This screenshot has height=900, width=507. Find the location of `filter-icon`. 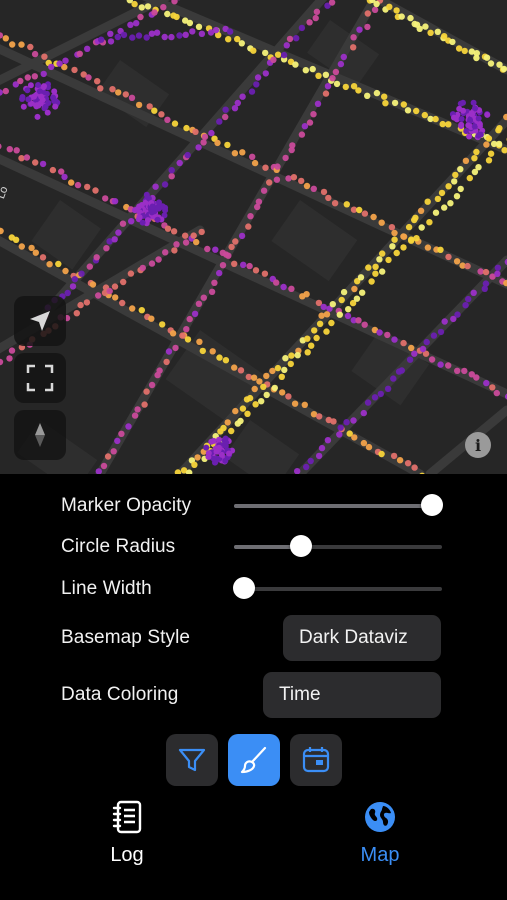

filter-icon is located at coordinates (192, 760).